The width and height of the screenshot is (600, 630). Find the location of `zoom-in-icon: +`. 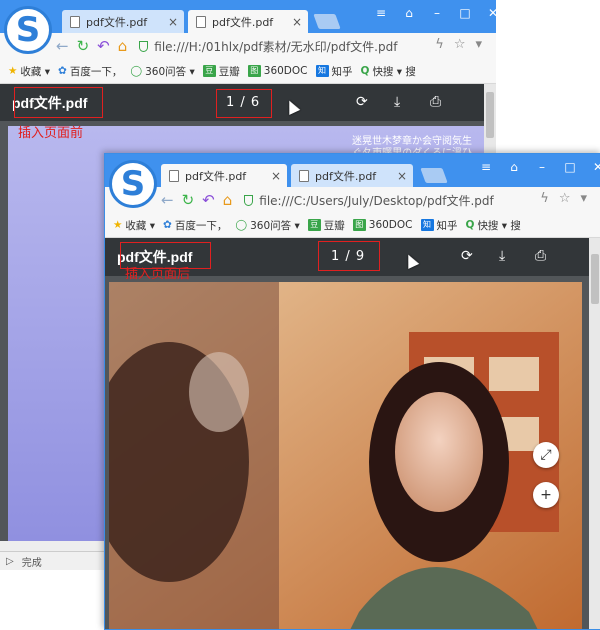

zoom-in-icon: + is located at coordinates (546, 495).